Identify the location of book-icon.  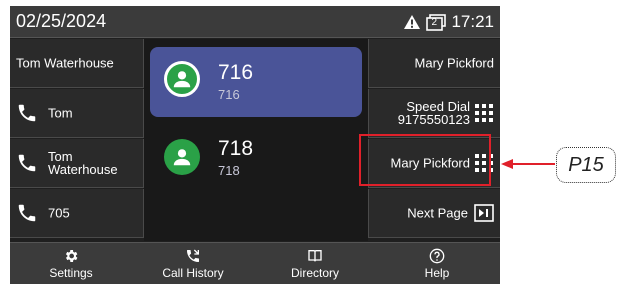
(315, 256).